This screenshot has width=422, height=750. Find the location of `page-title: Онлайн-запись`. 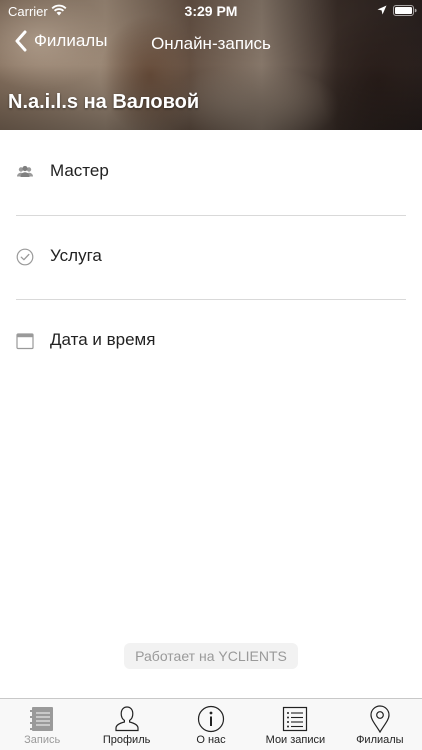

page-title: Онлайн-запись is located at coordinates (211, 43).